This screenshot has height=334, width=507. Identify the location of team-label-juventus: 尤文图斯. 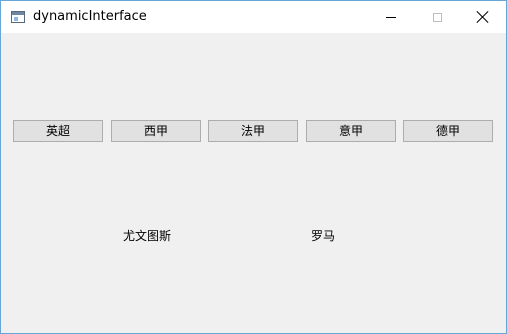
(147, 236).